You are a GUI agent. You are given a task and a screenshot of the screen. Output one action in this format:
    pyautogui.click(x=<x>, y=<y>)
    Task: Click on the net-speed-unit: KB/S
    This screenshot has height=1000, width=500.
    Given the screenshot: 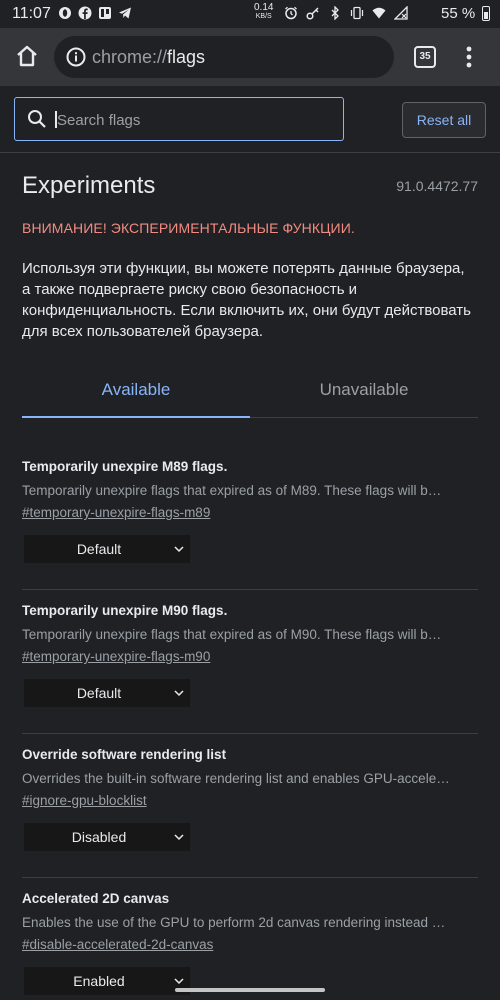 What is the action you would take?
    pyautogui.click(x=263, y=16)
    